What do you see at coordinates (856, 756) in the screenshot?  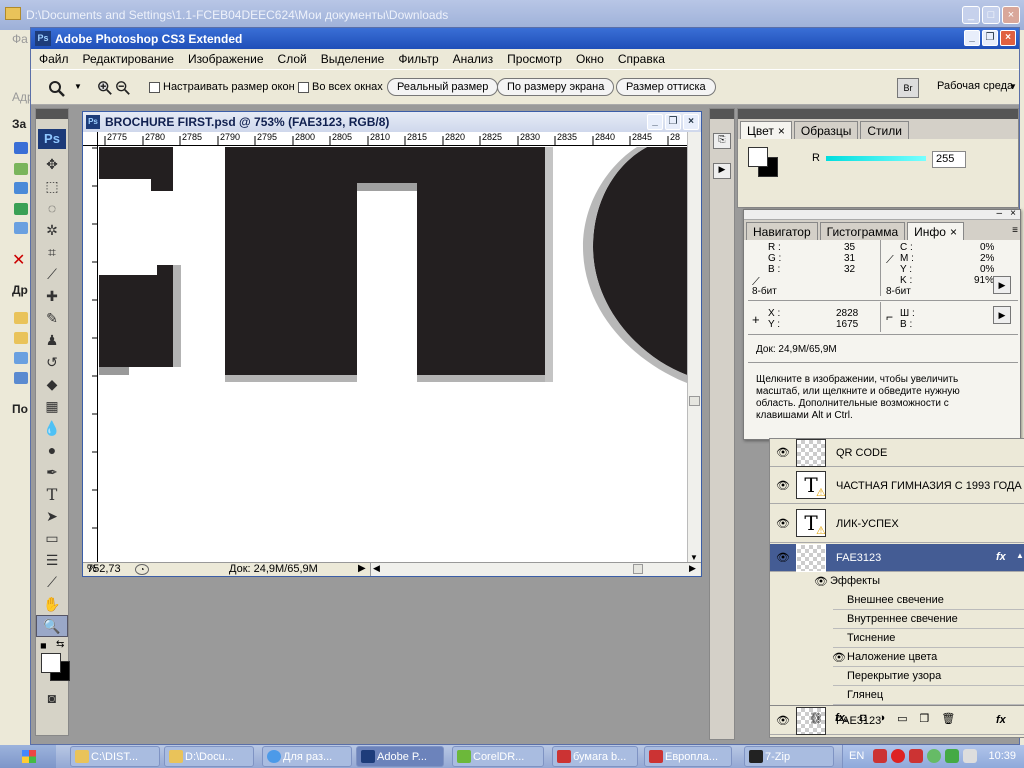 I see `language-indicator: EN` at bounding box center [856, 756].